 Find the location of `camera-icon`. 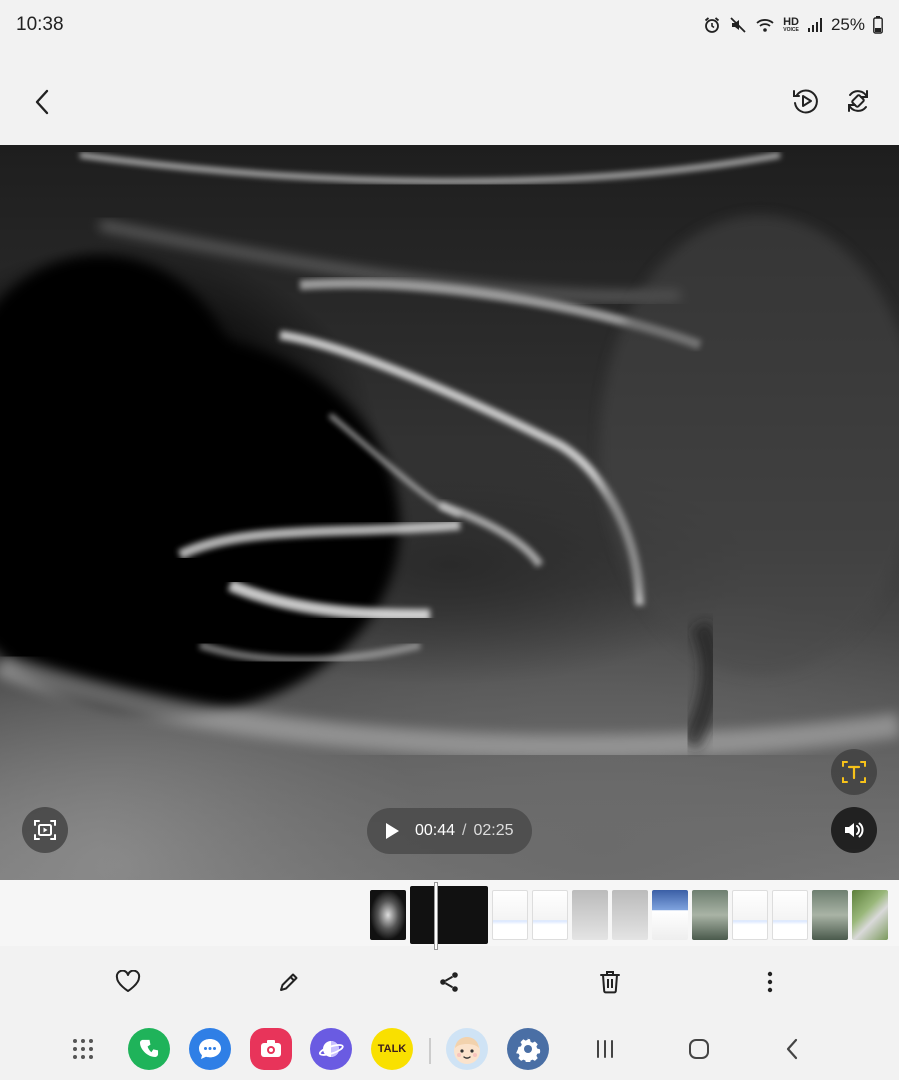

camera-icon is located at coordinates (271, 1048).